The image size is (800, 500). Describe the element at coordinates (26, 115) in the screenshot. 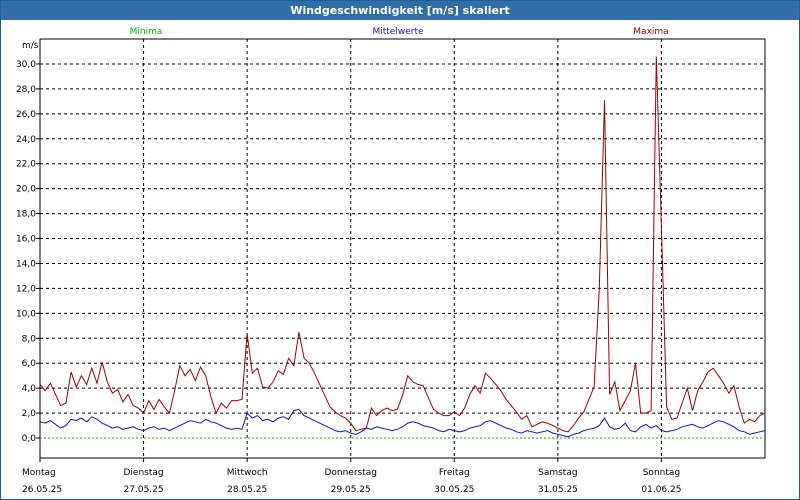

I see `y-tick-label: 26,0` at that location.